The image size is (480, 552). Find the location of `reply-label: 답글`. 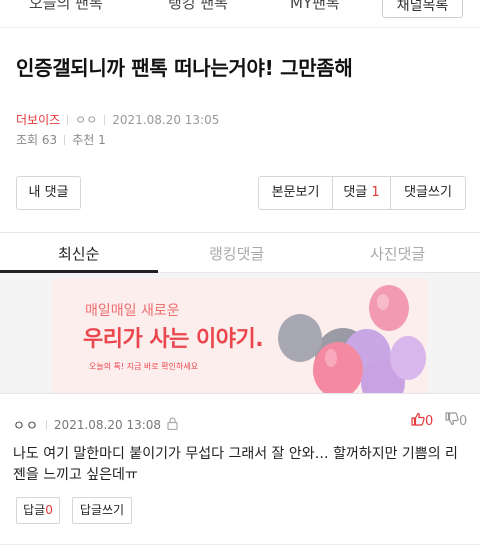

reply-label: 답글 is located at coordinates (34, 510).